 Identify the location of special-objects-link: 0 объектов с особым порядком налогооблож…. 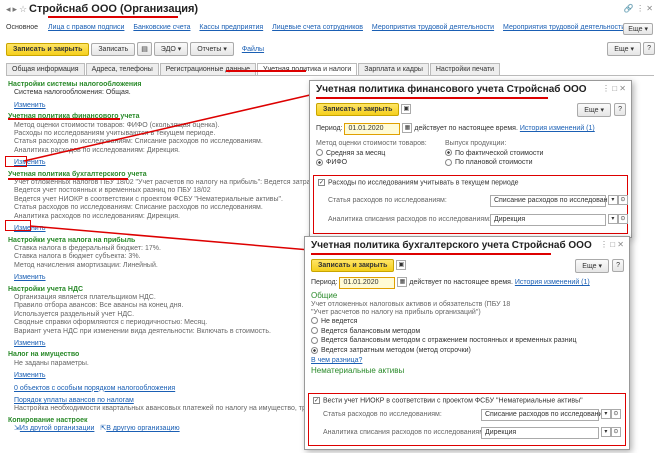
(158, 389).